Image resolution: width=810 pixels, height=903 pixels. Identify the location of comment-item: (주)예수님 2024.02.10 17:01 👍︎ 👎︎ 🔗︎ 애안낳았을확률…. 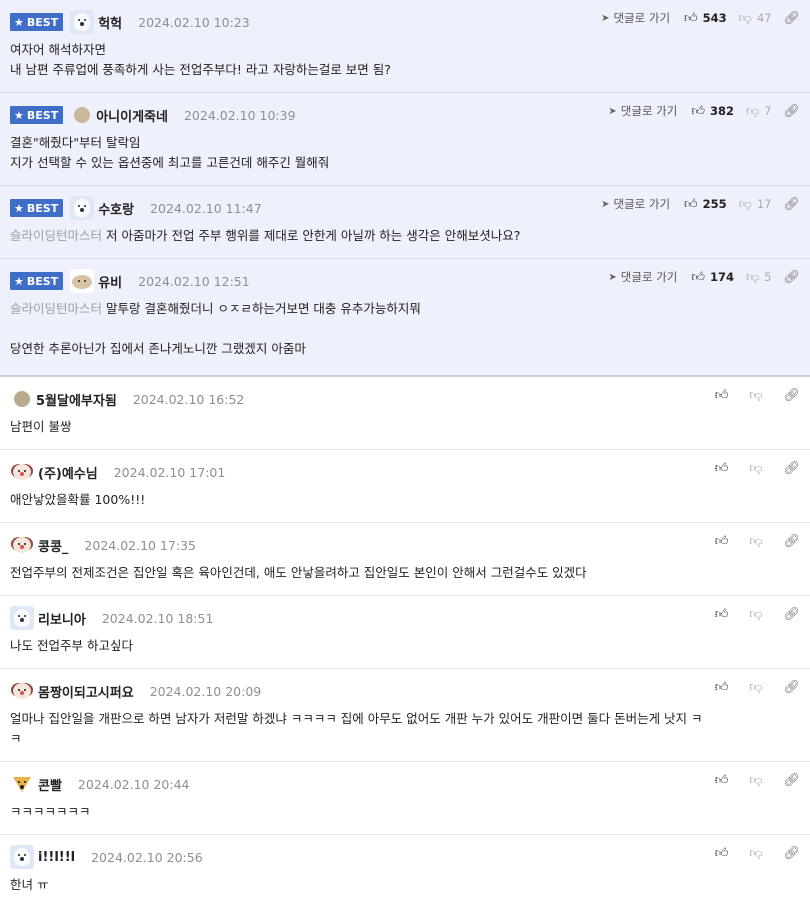
(405, 486).